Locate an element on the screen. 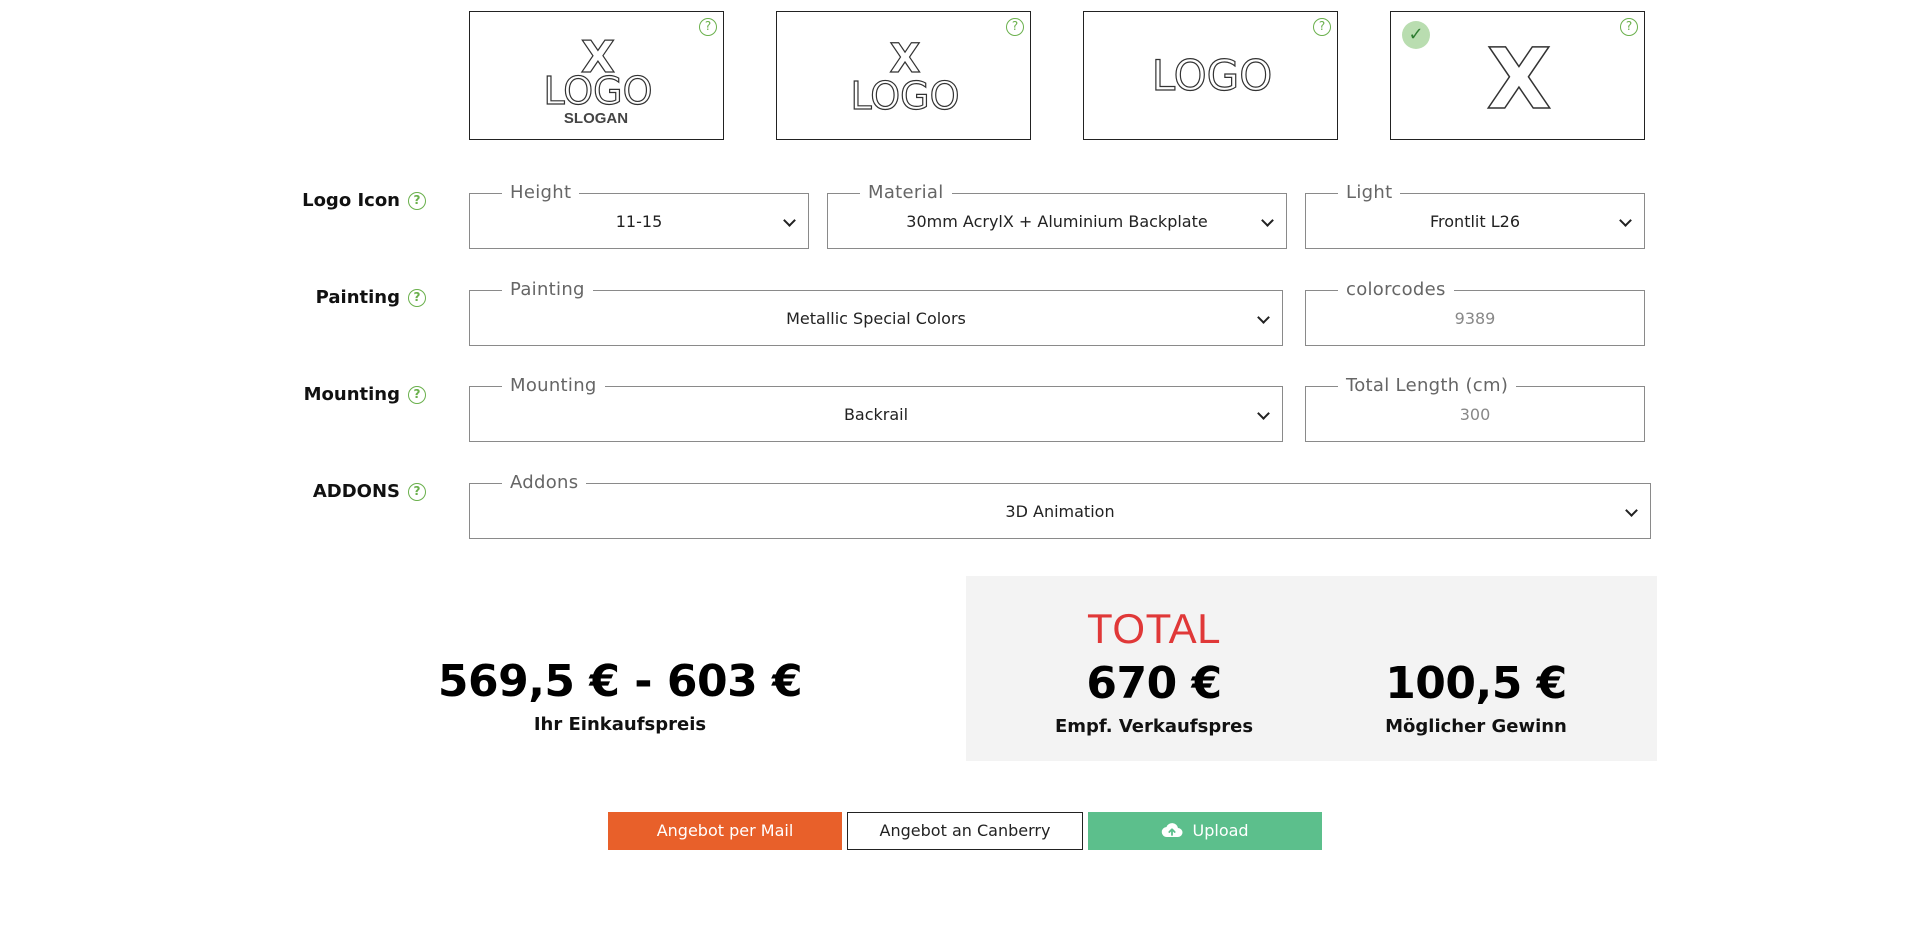  retail-price-label: Empf. Verkaufspres is located at coordinates (1154, 726).